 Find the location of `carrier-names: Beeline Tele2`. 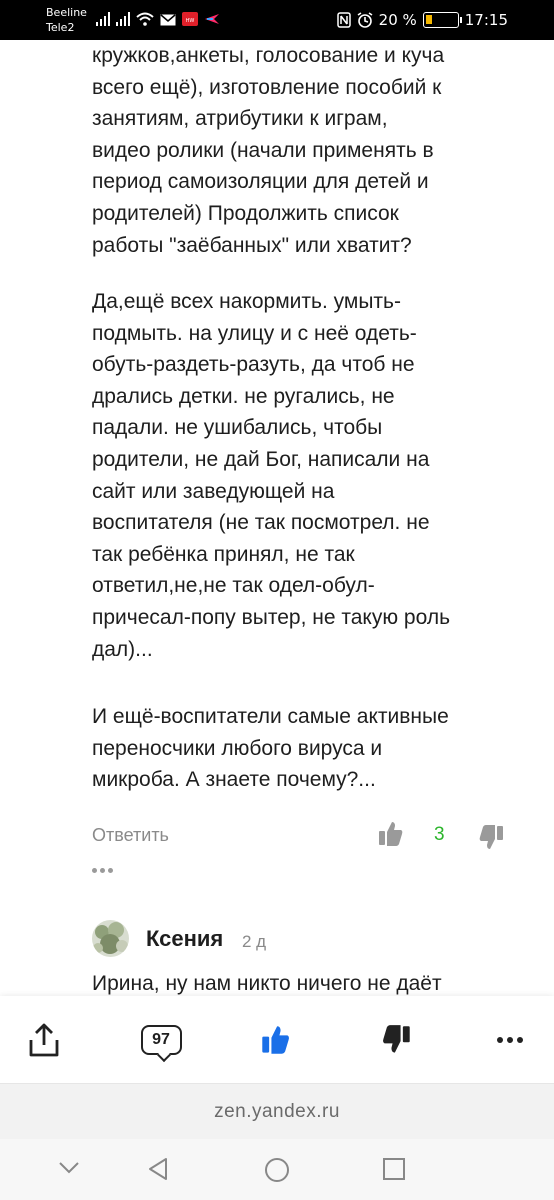

carrier-names: Beeline Tele2 is located at coordinates (66, 20).